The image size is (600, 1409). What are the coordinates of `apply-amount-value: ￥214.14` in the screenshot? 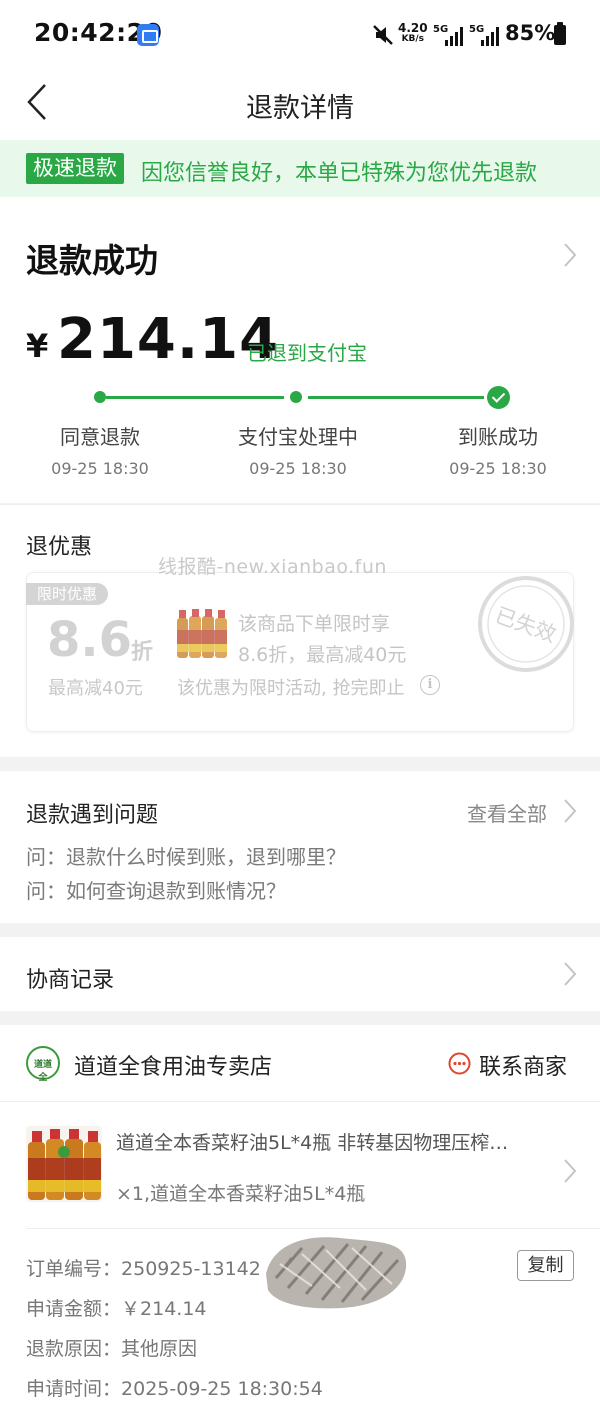 It's located at (164, 1309).